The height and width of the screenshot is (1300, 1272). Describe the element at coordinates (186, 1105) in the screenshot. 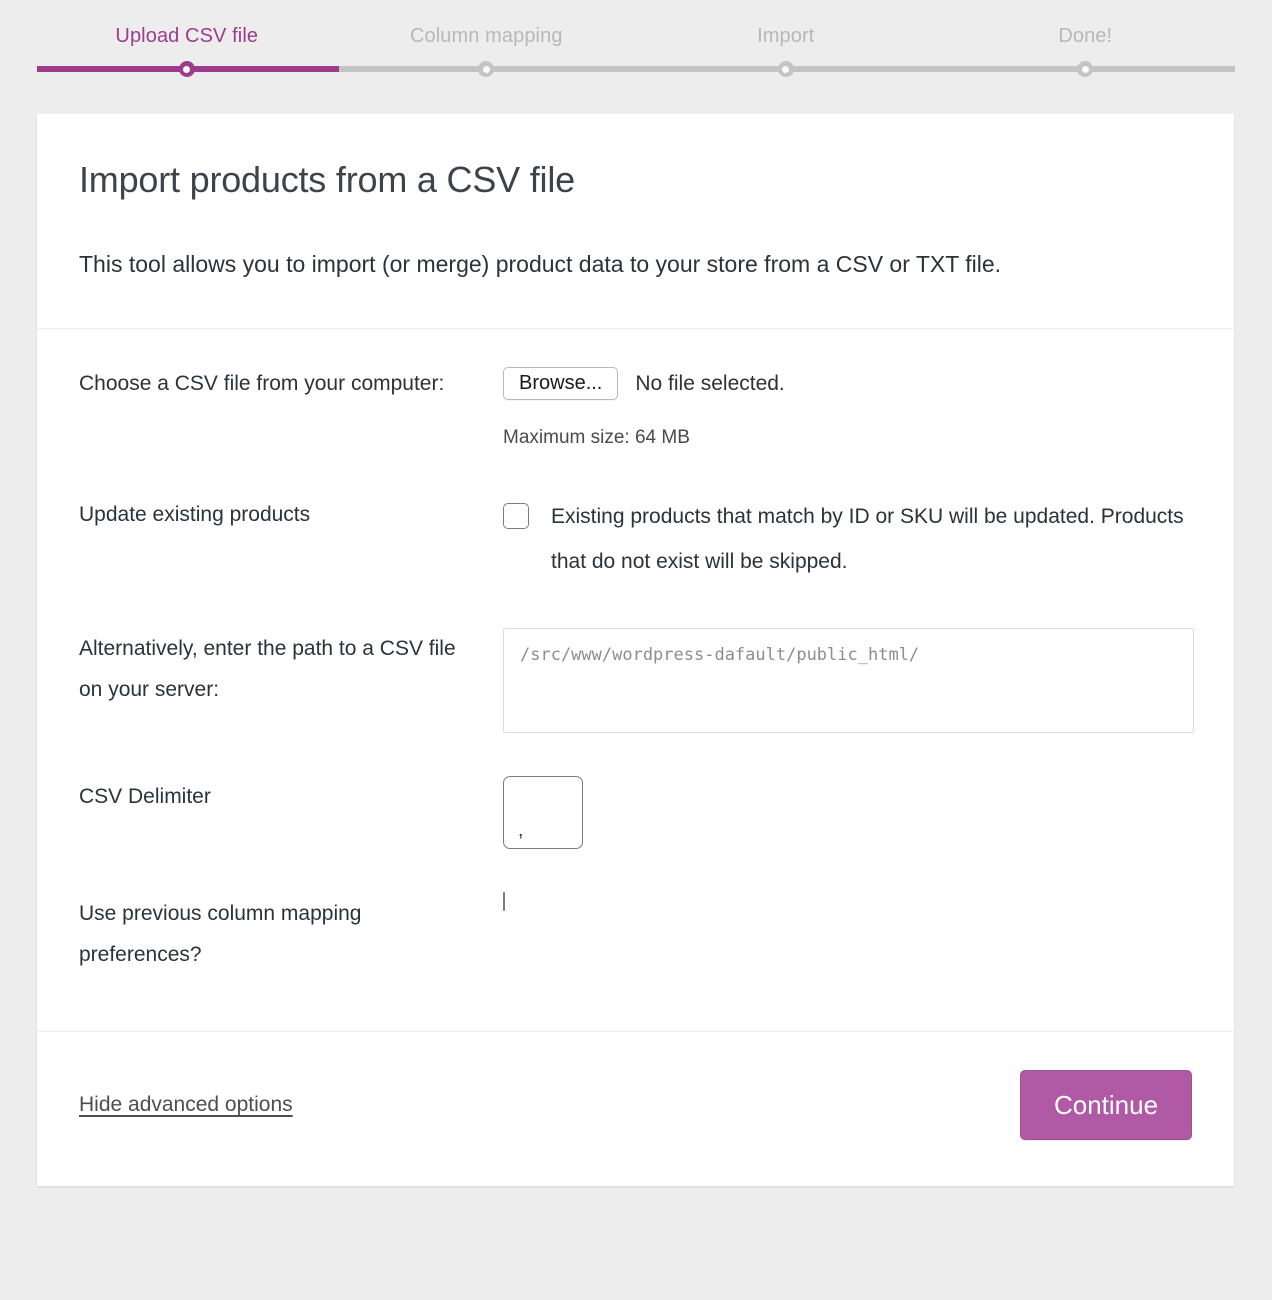

I see `hide-advanced-options-link: Hide advanced options` at that location.